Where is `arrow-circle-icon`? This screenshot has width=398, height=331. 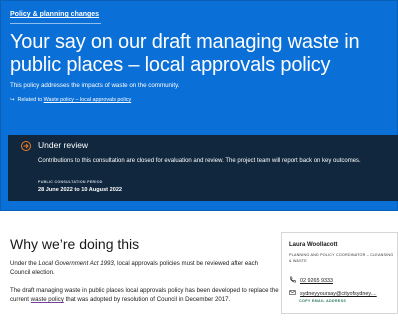
arrow-circle-icon is located at coordinates (26, 146).